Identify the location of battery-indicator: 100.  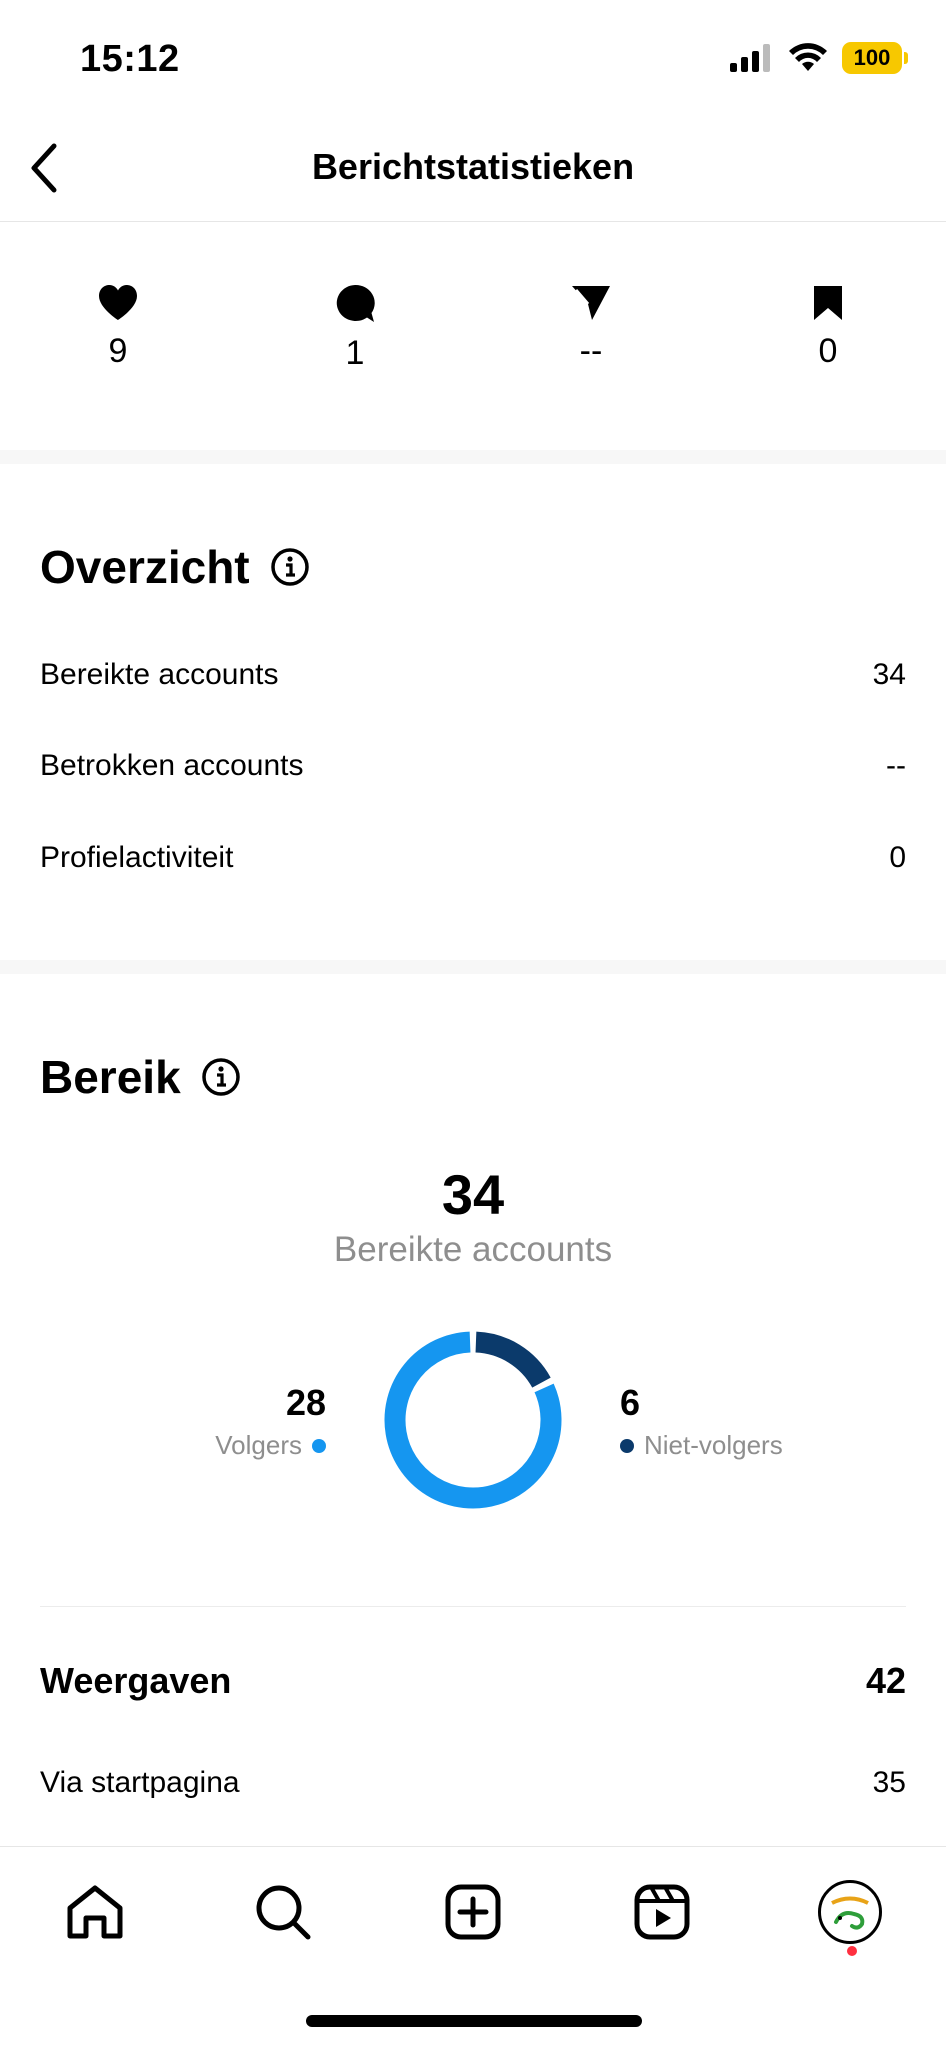
(875, 58).